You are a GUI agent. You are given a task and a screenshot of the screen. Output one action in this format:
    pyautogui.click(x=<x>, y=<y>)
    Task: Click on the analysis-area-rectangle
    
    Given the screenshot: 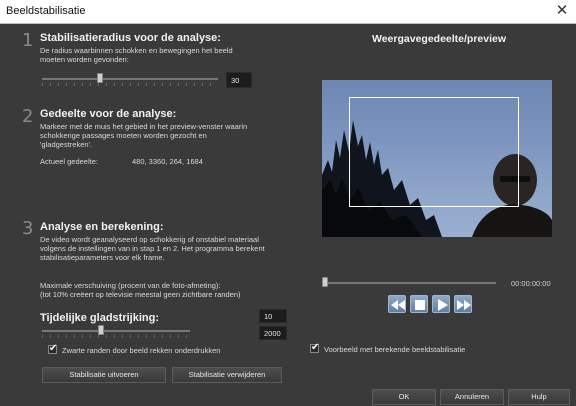 What is the action you would take?
    pyautogui.click(x=434, y=152)
    